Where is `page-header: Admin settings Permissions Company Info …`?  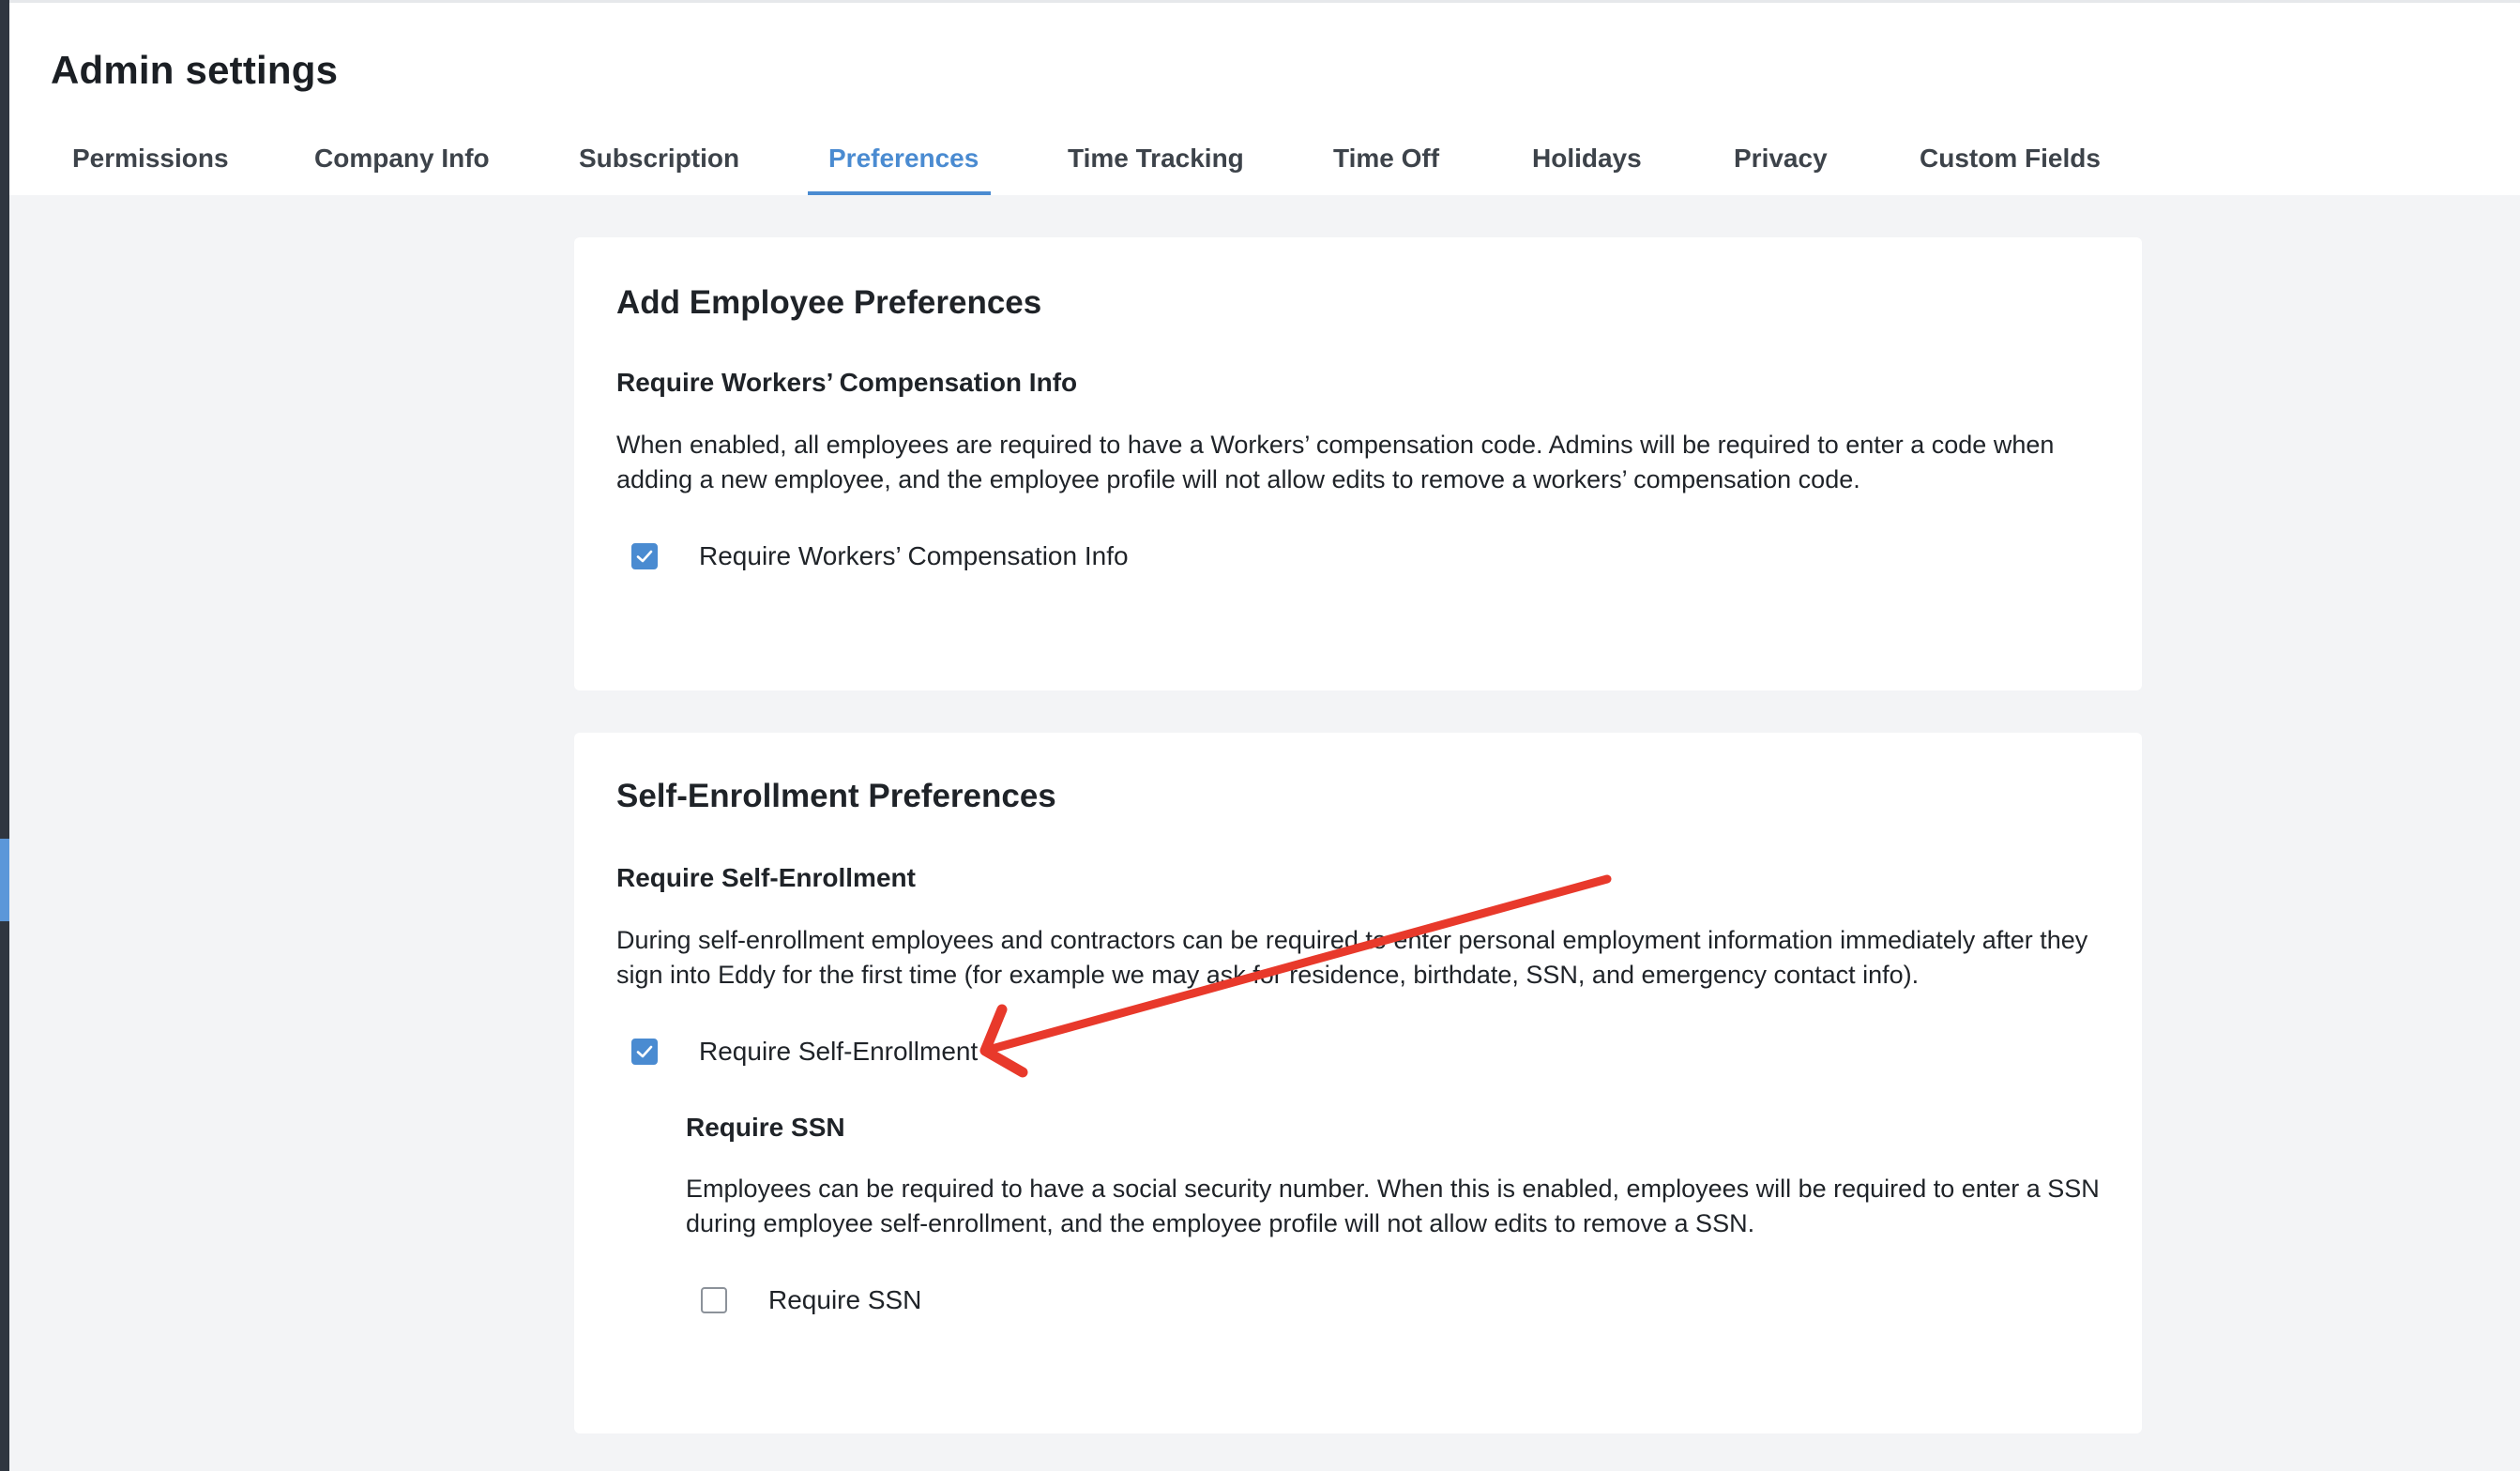
page-header: Admin settings Permissions Company Info … is located at coordinates (1264, 97).